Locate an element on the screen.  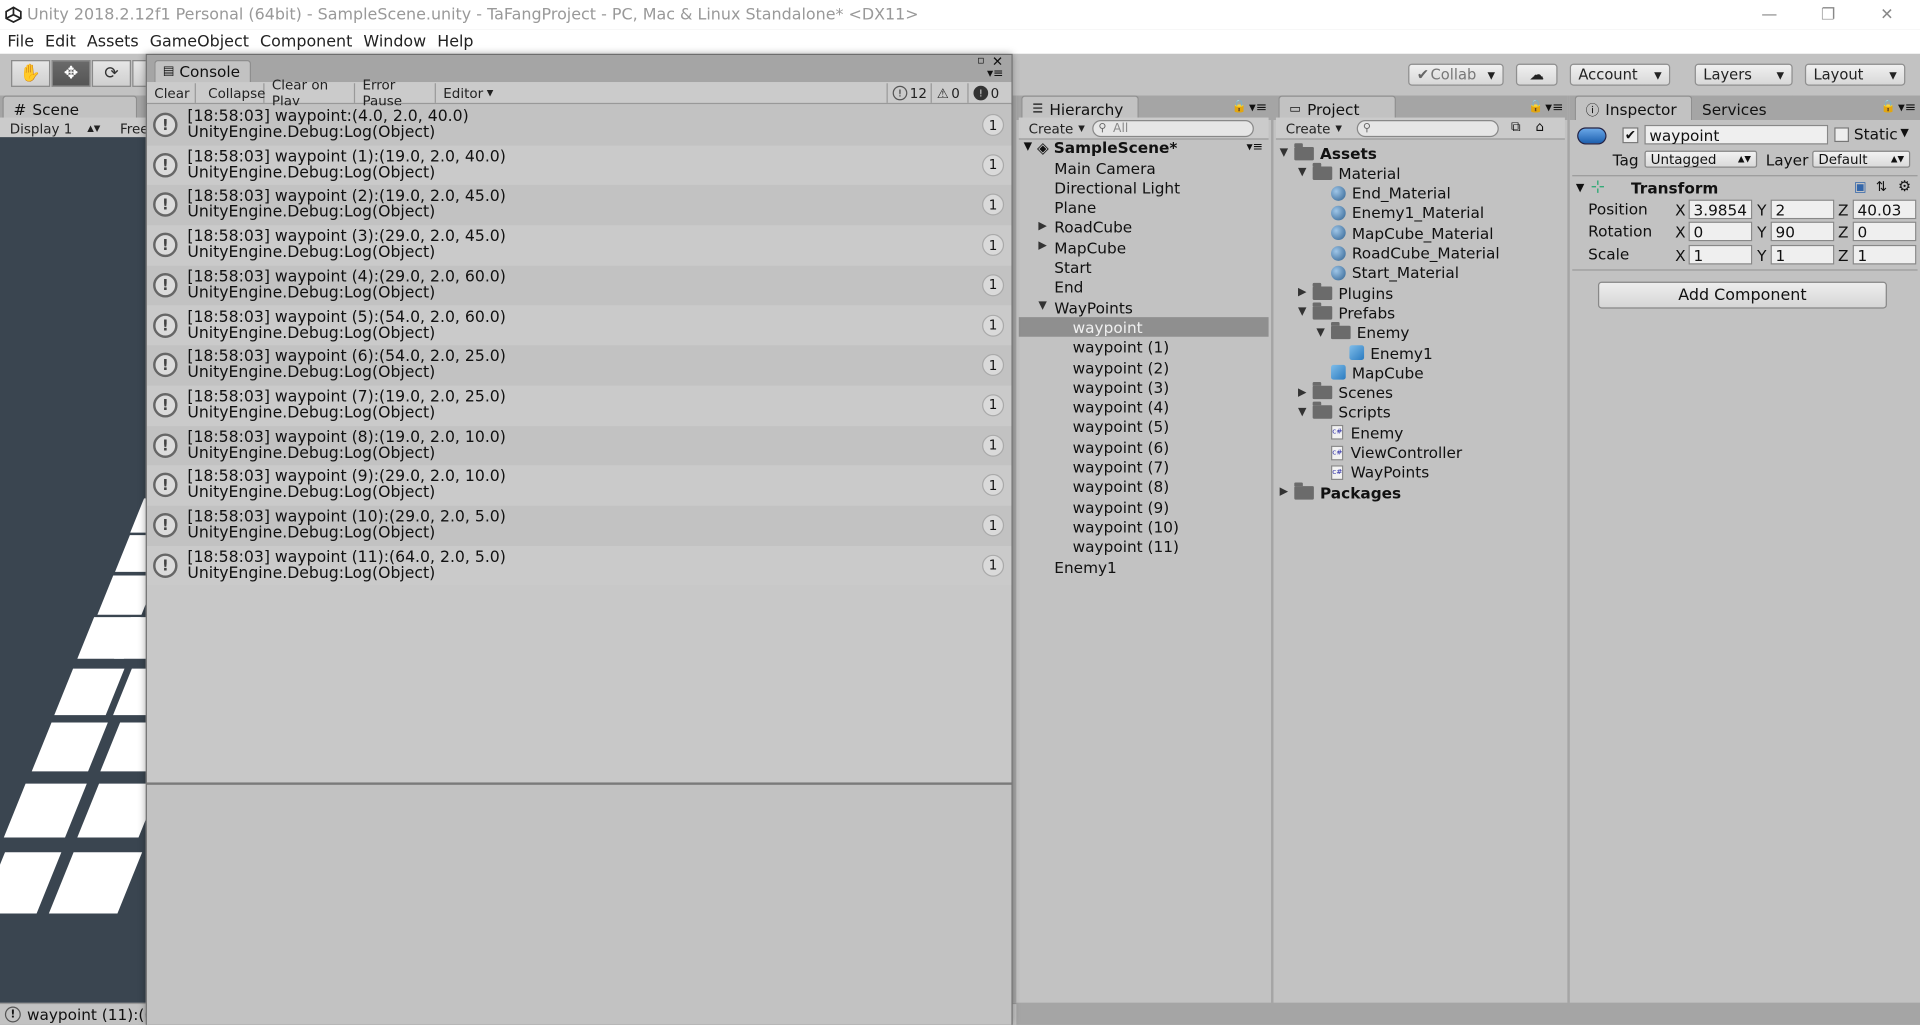
hierarchy-item: waypoint (4) is located at coordinates (1121, 407).